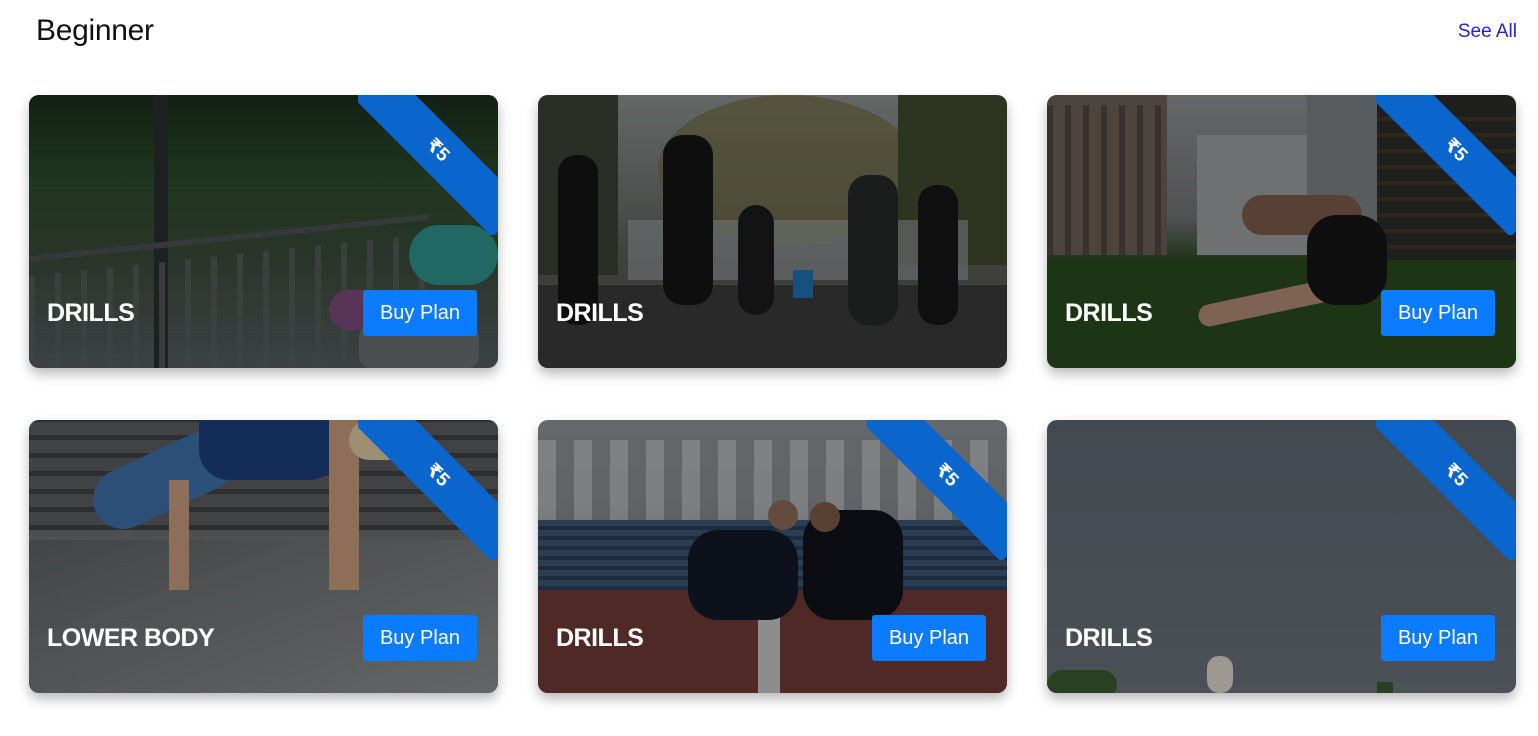 The image size is (1538, 736). Describe the element at coordinates (263, 556) in the screenshot. I see `plan-card: ₹5 LOWER BODY Buy Plan` at that location.